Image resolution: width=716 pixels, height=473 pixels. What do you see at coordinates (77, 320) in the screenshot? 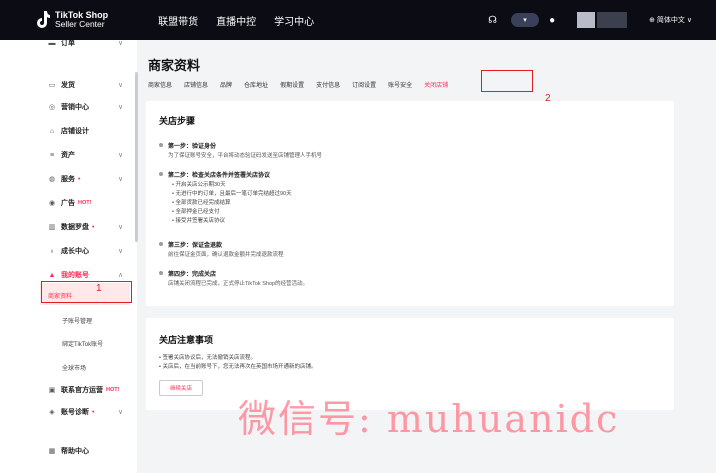
I see `sidebar-sub-sub-accounts: 子账号管理` at bounding box center [77, 320].